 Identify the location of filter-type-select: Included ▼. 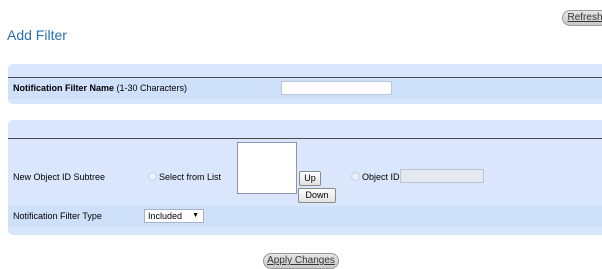
(174, 216).